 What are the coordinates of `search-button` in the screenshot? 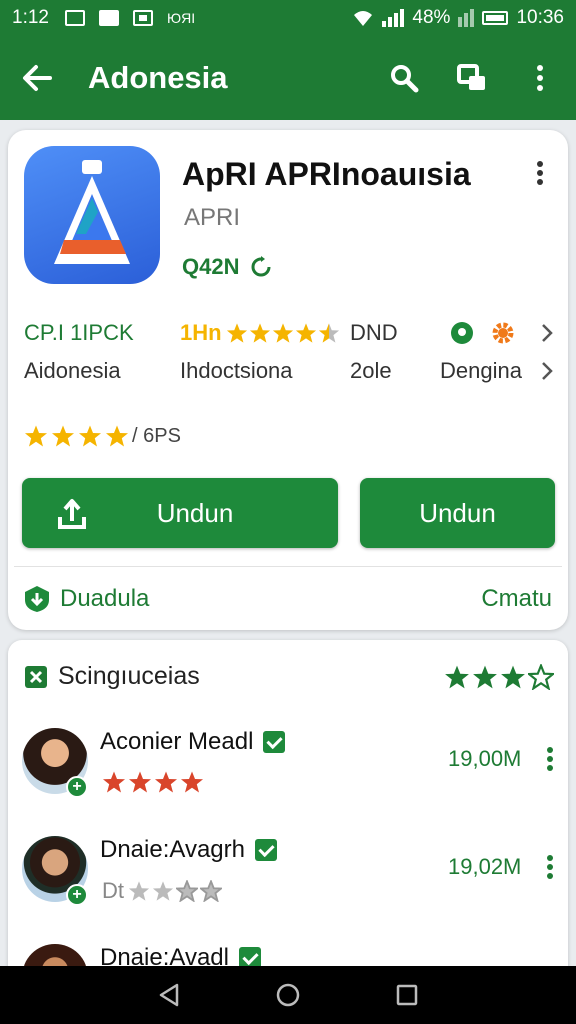 It's located at (404, 78).